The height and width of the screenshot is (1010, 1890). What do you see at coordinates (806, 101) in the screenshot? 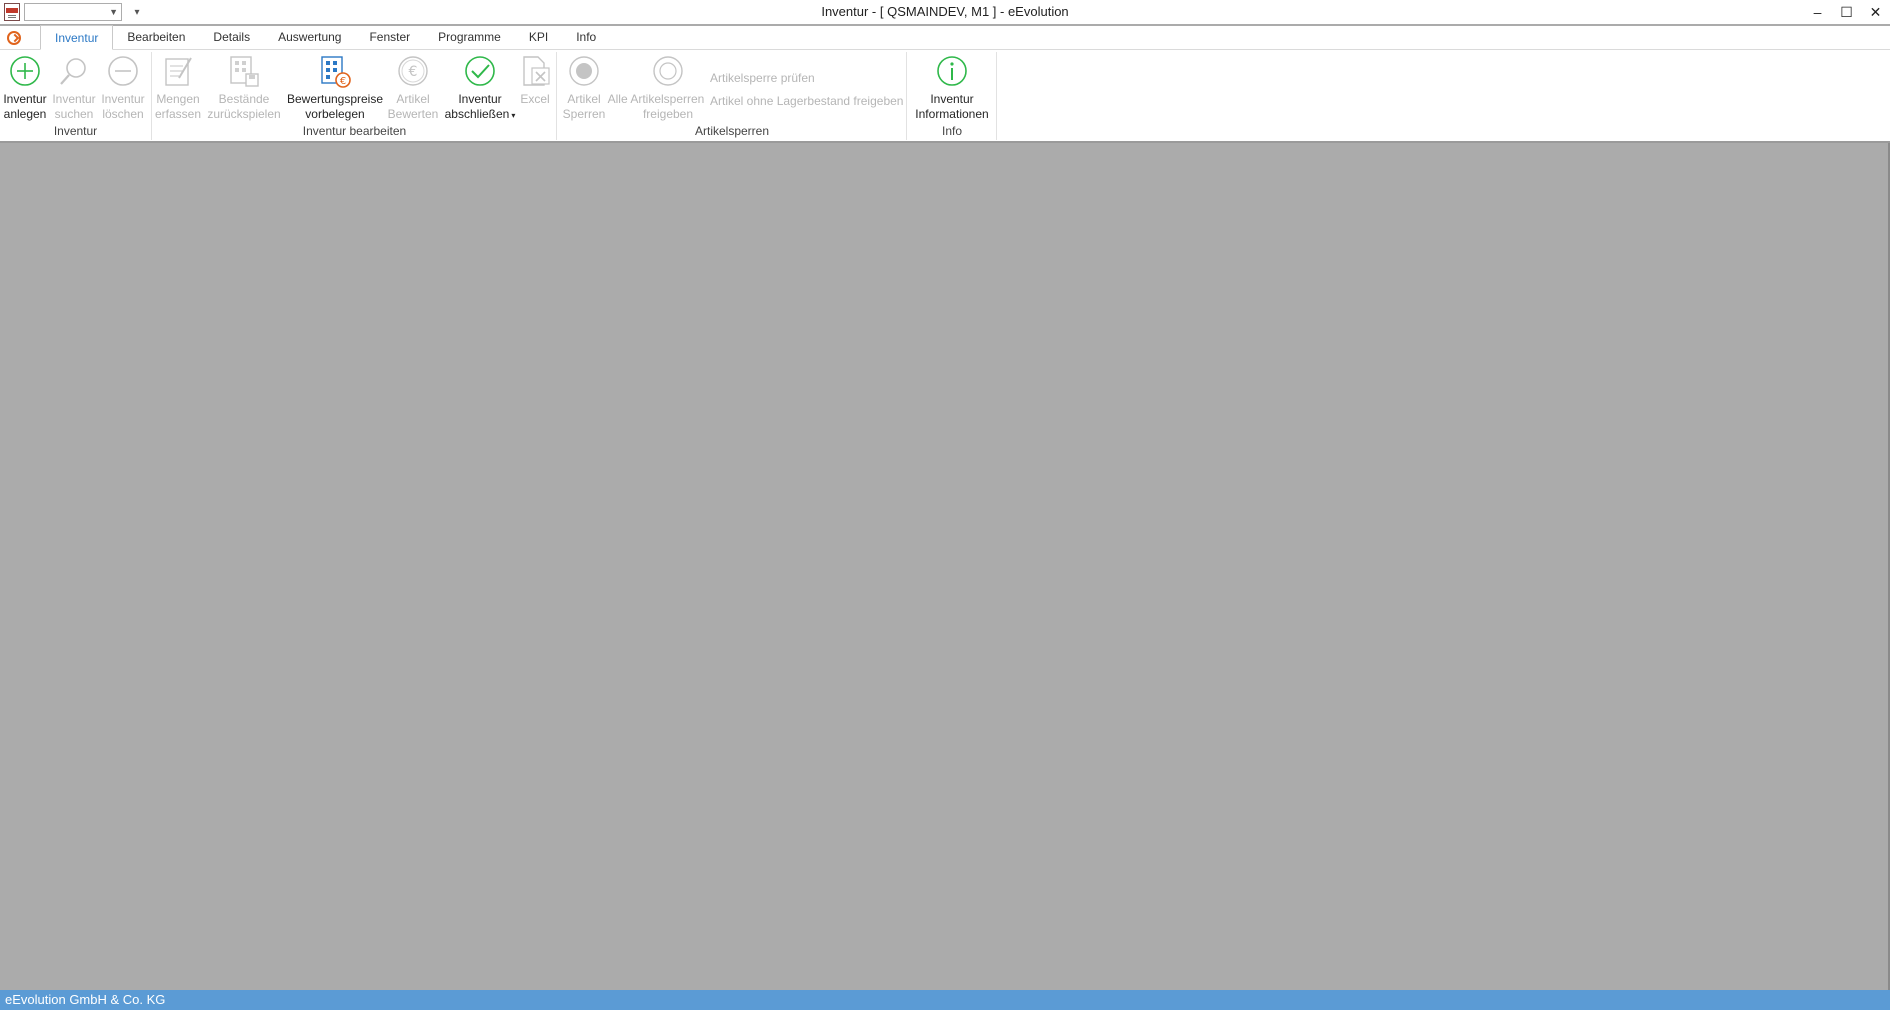
I see `artikel-ohne-lagerbestand-freigeben-button: Artikel ohne Lagerbestand freigeben` at bounding box center [806, 101].